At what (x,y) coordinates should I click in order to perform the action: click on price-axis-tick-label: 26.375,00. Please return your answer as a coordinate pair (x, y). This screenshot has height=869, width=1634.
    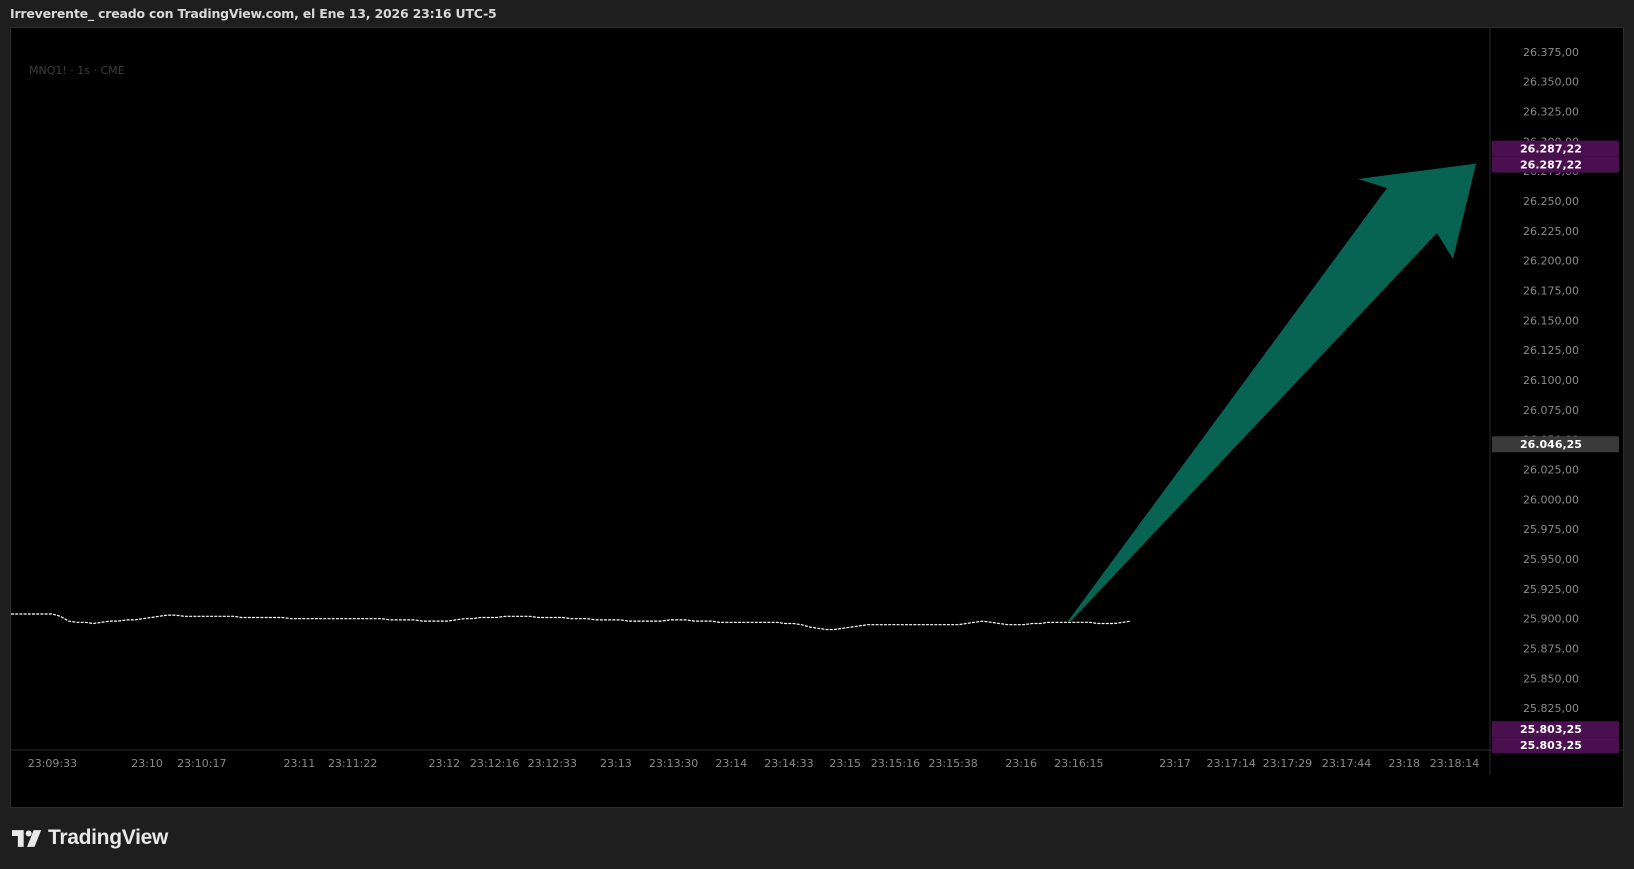
    Looking at the image, I should click on (1551, 52).